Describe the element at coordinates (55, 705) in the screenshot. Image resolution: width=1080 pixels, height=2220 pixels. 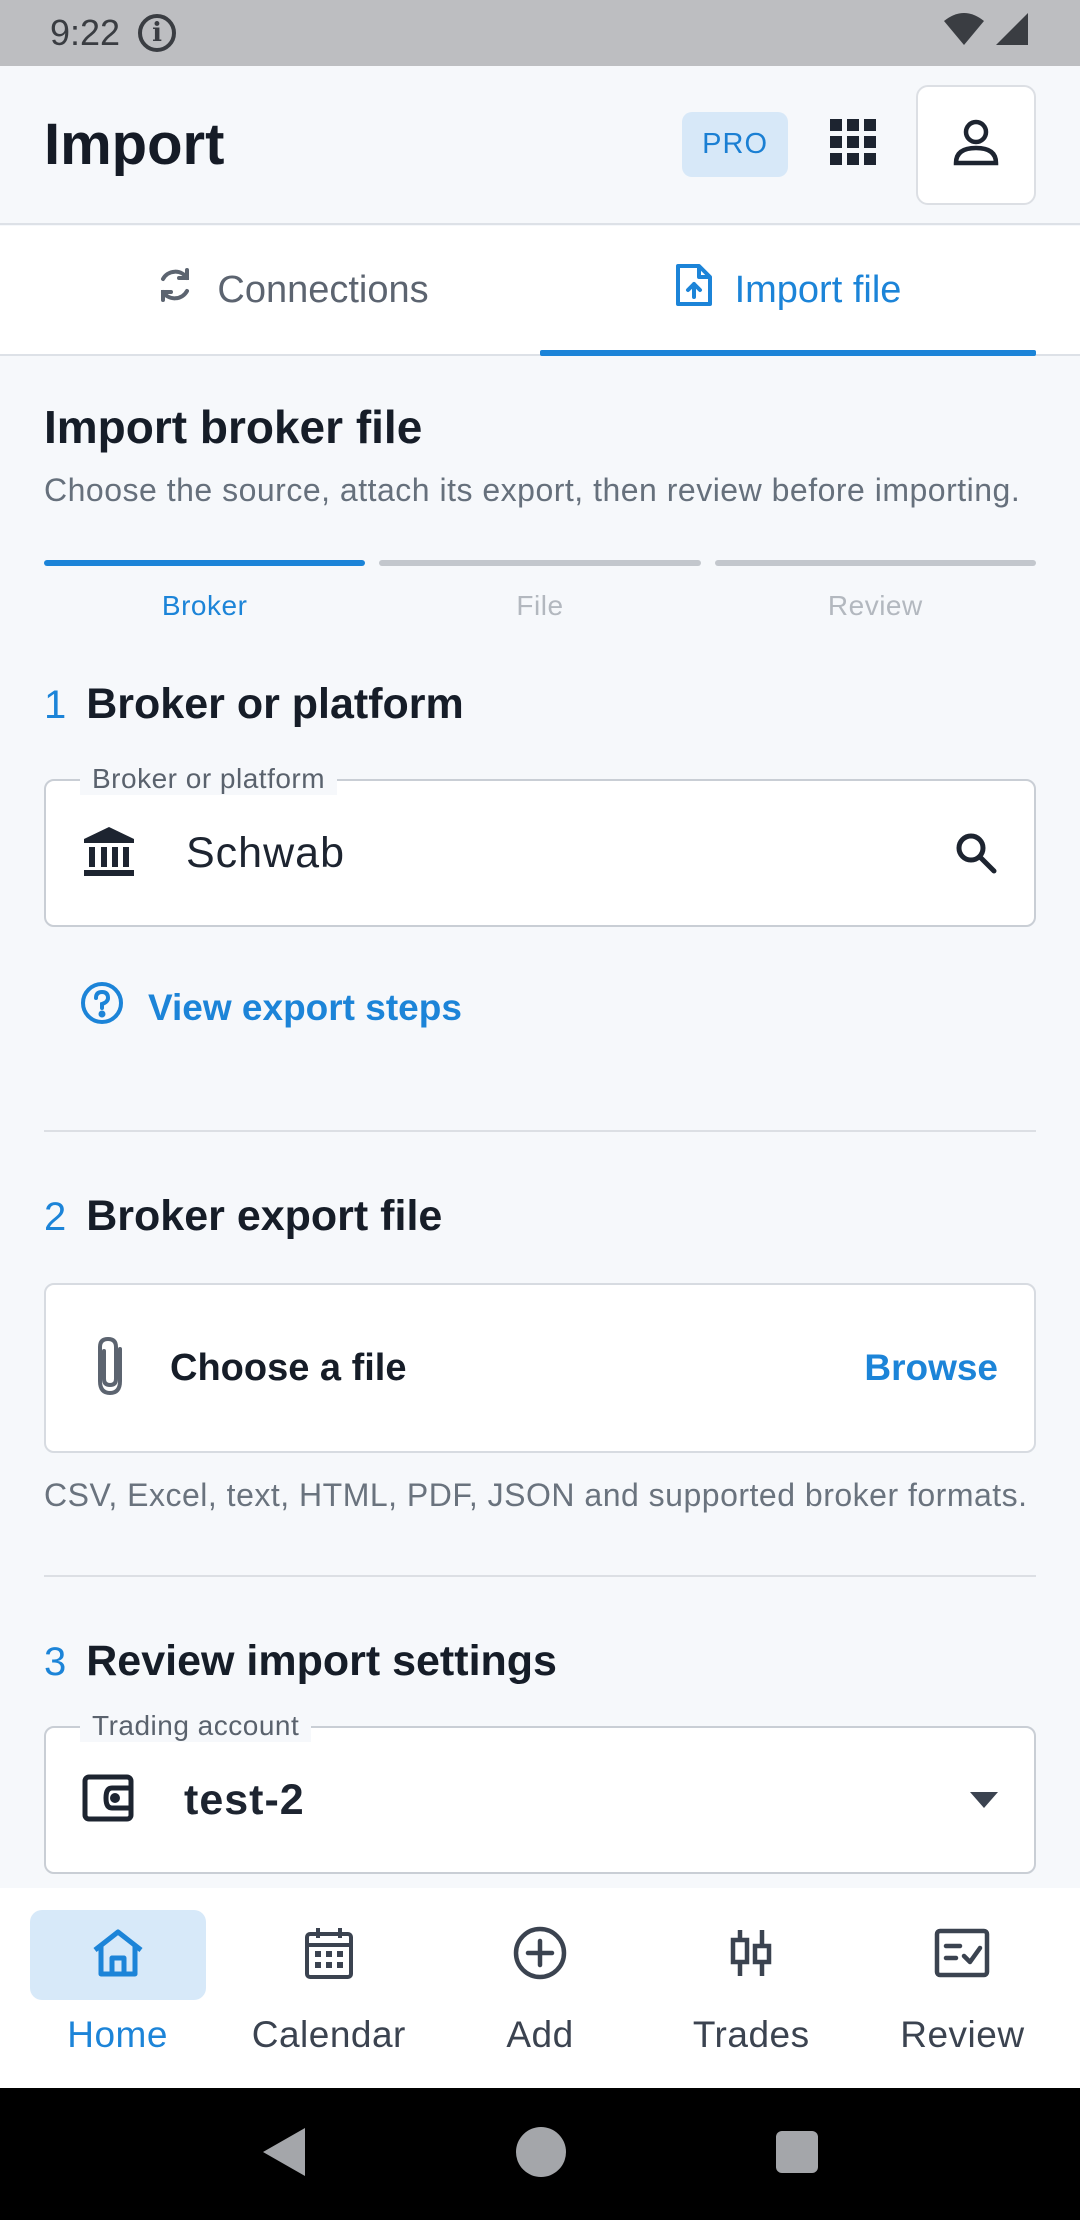
I see `section-number: 1` at that location.